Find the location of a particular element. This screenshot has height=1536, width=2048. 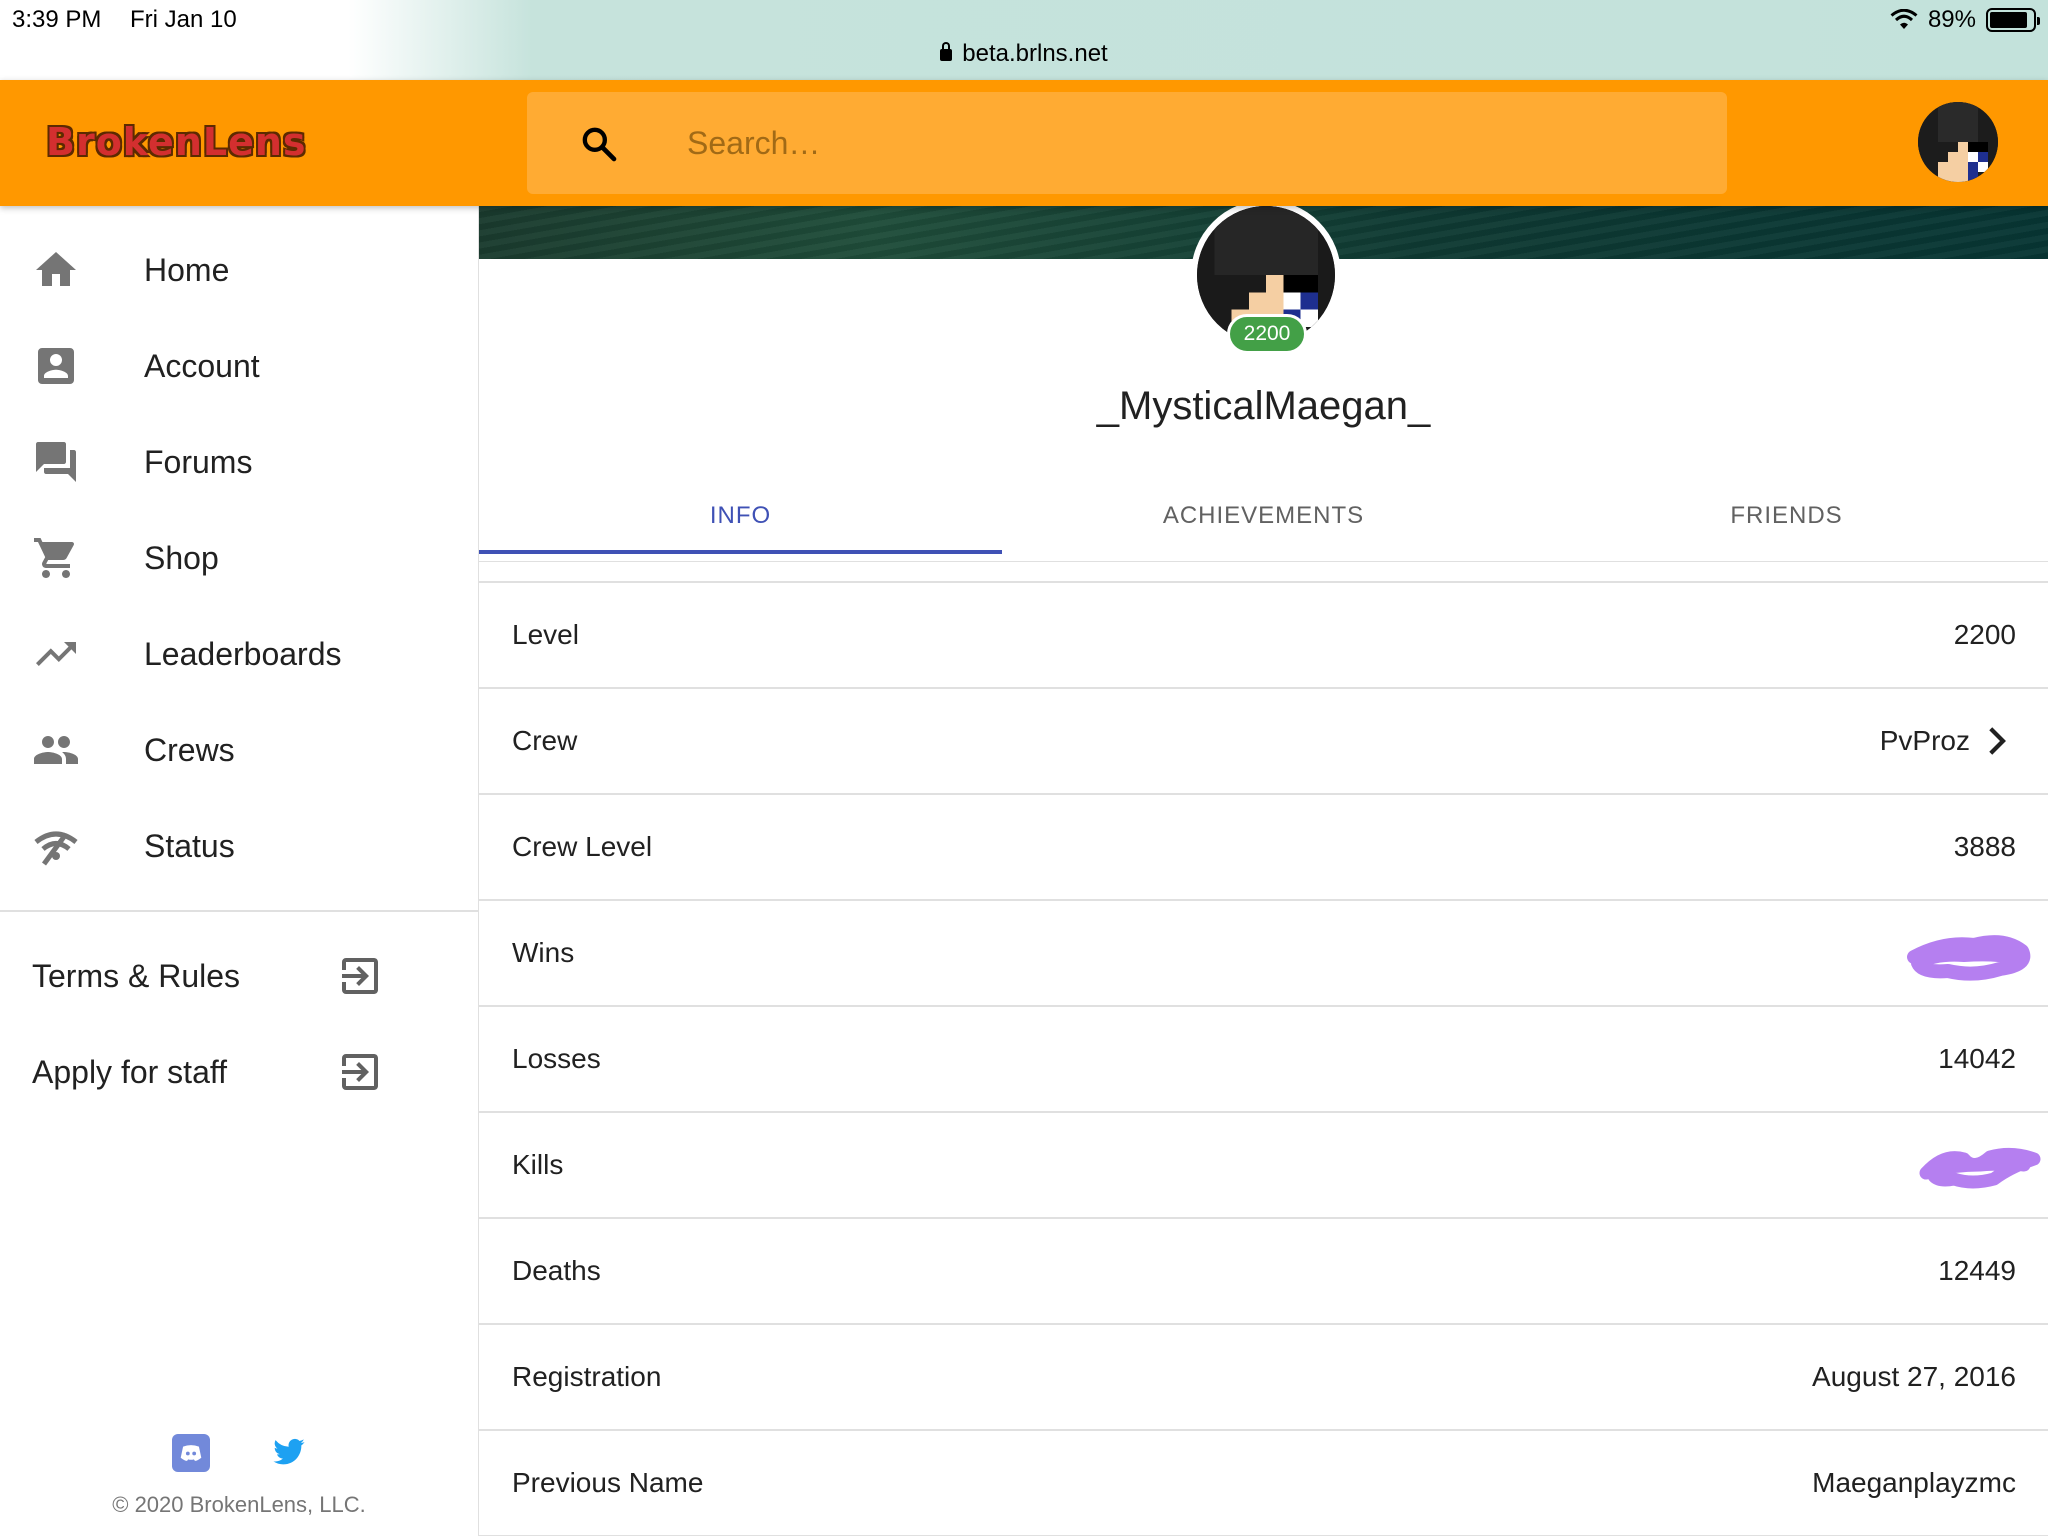

sidebar-item-label: Forums is located at coordinates (198, 461).